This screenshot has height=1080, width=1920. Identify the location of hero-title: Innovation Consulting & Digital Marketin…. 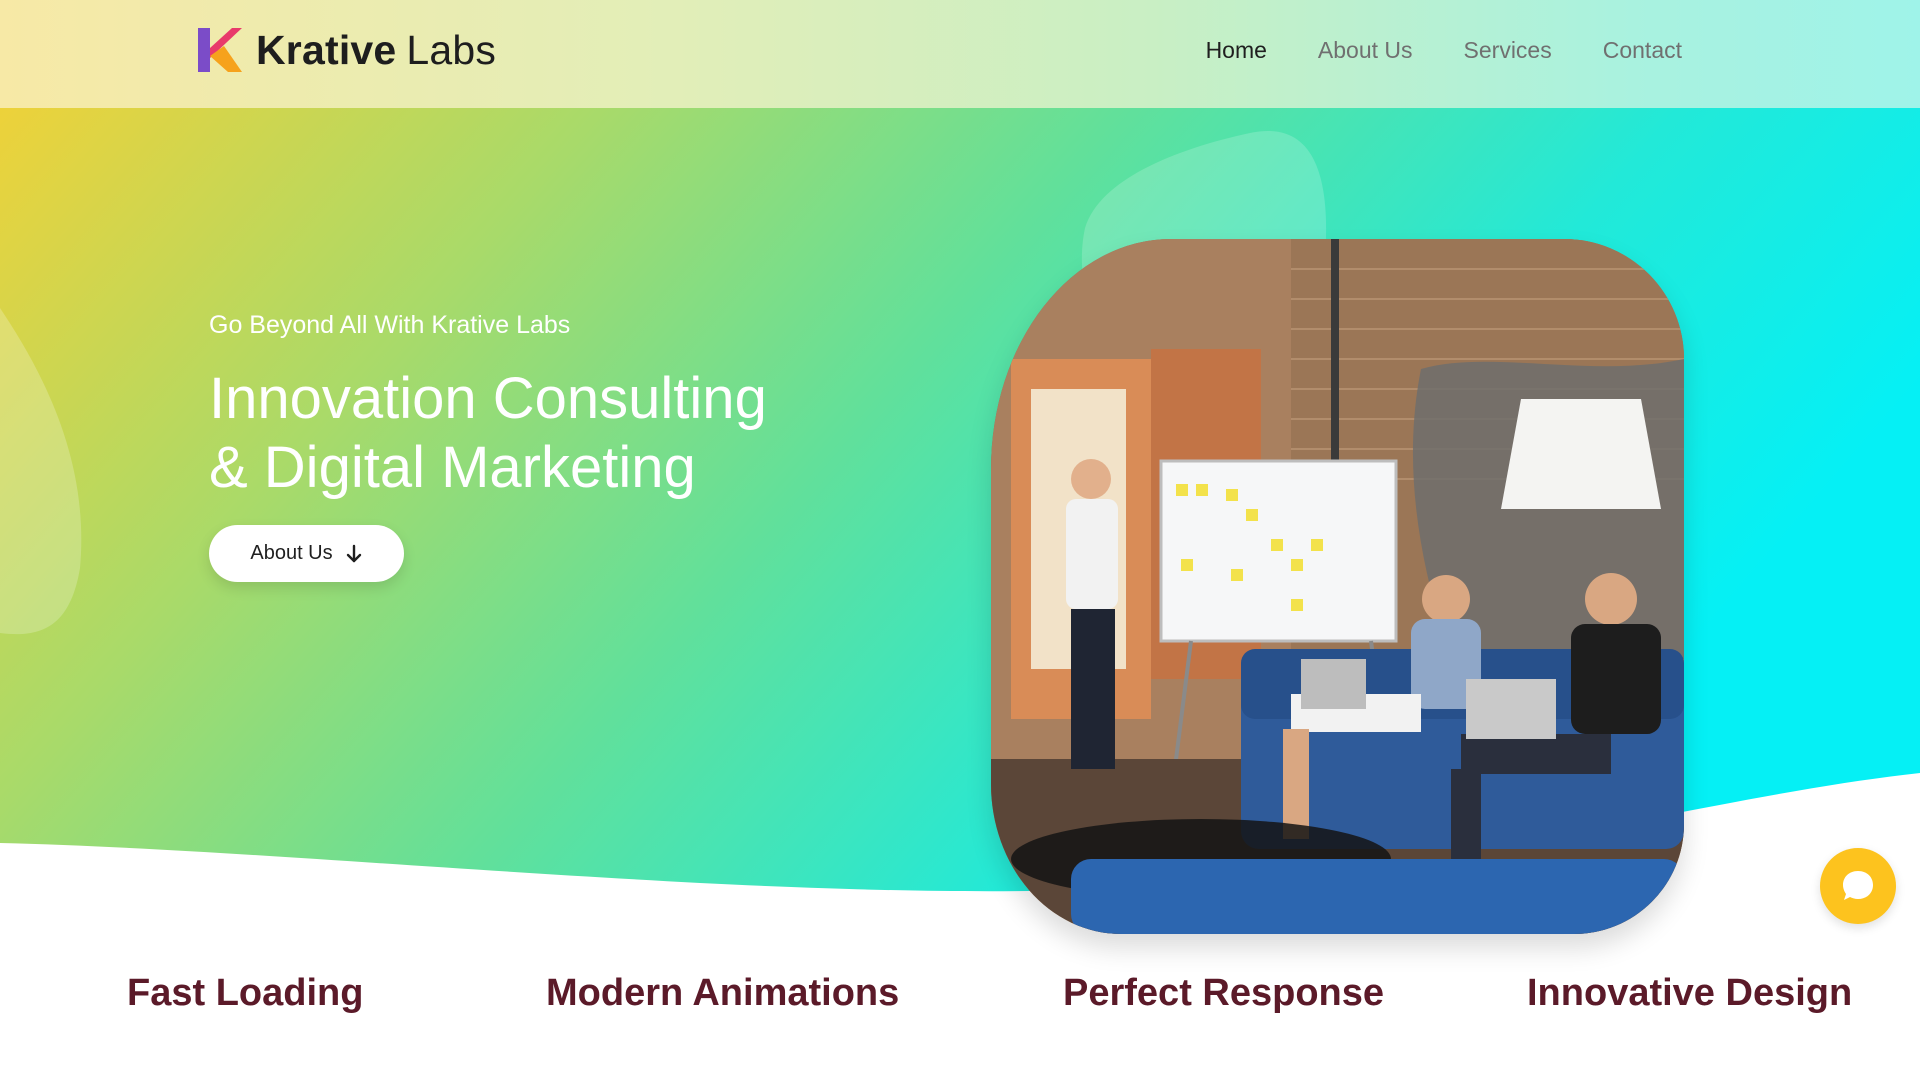
(589, 433).